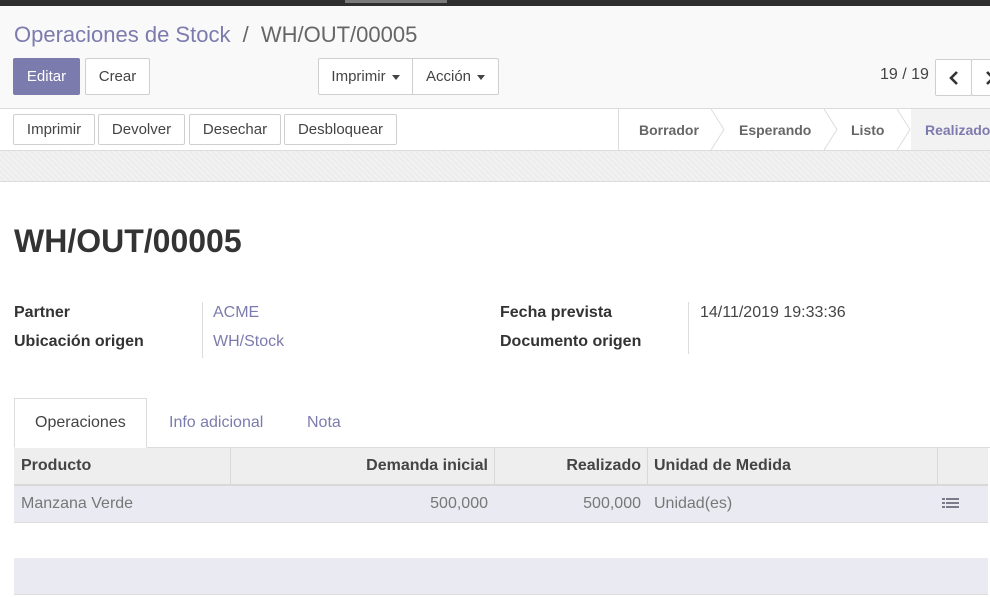 This screenshot has width=990, height=597. I want to click on column-header-unit: Unidad de Medida, so click(794, 466).